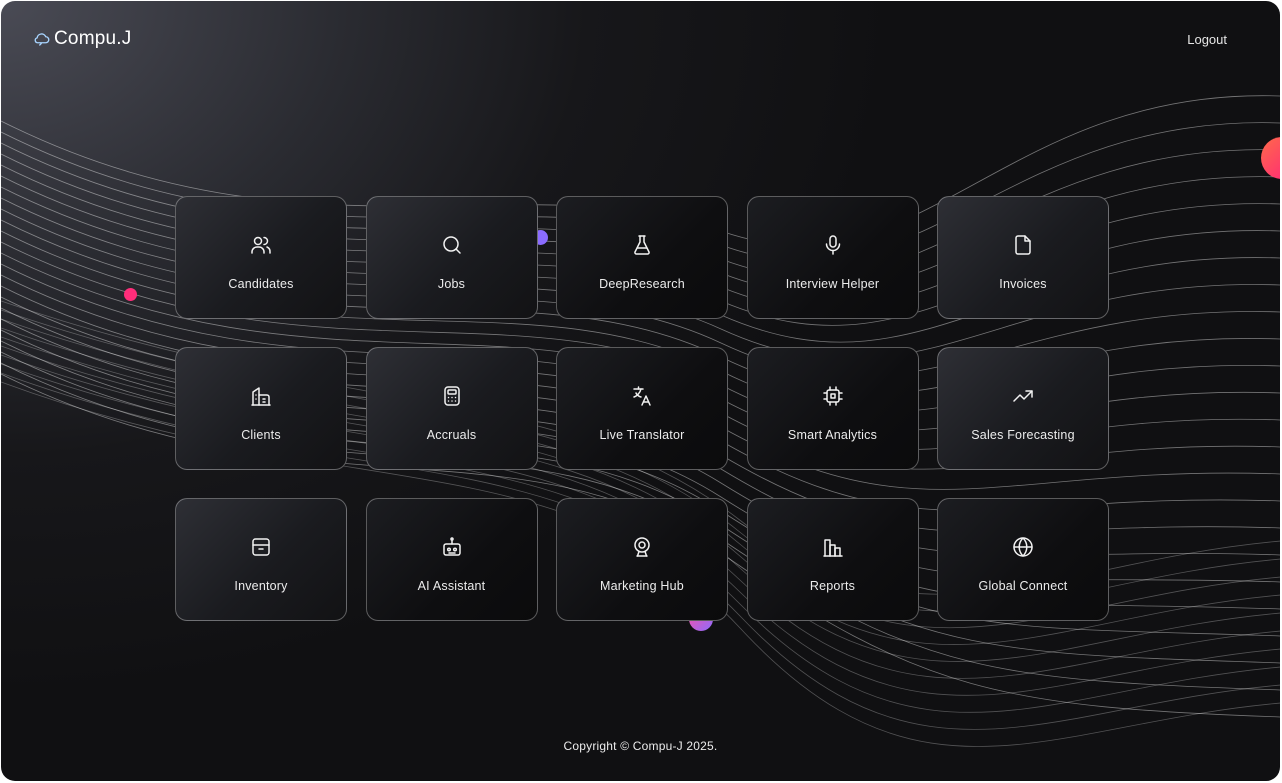 The height and width of the screenshot is (783, 1282). I want to click on tile-label: Clients, so click(261, 435).